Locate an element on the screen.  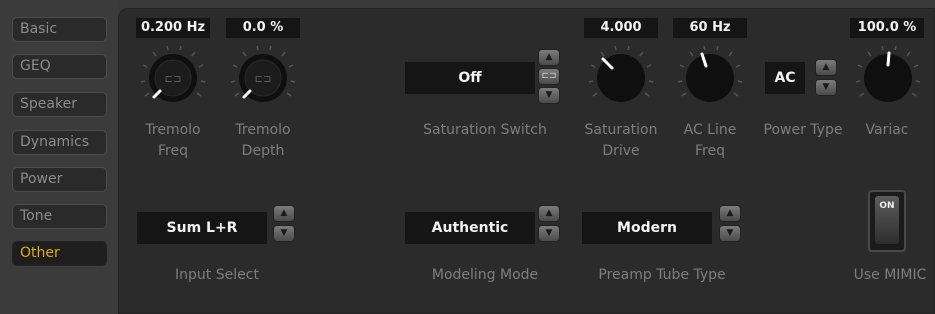
input-select-down-button: ▼ is located at coordinates (284, 233).